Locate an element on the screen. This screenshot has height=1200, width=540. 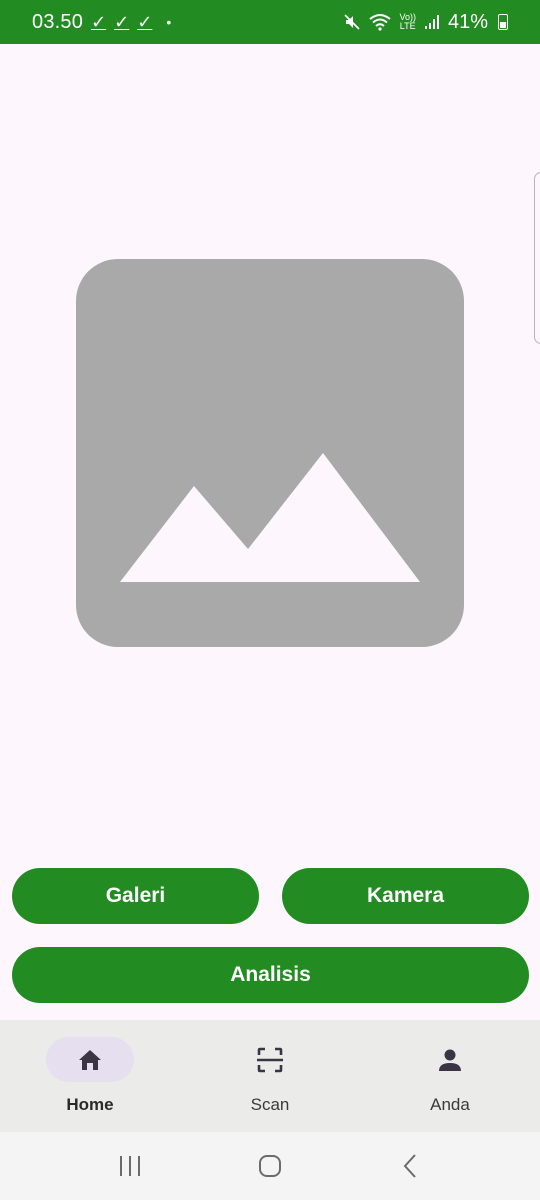
recent-apps-icon is located at coordinates (130, 1166).